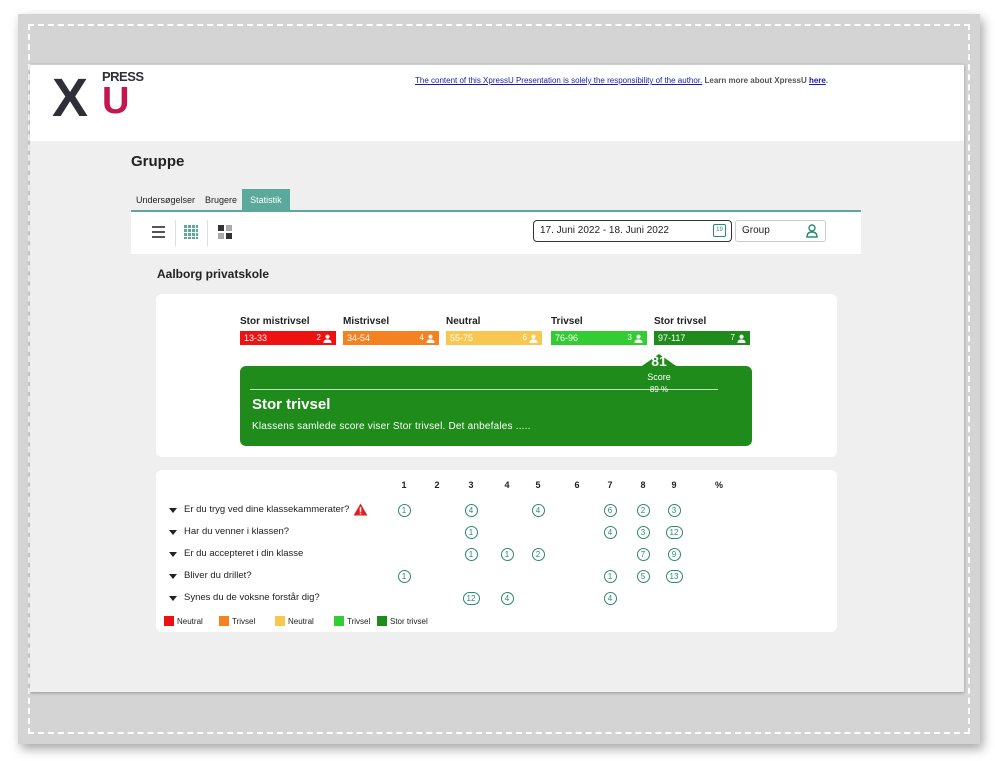  I want to click on legend-item: Neutral, so click(294, 621).